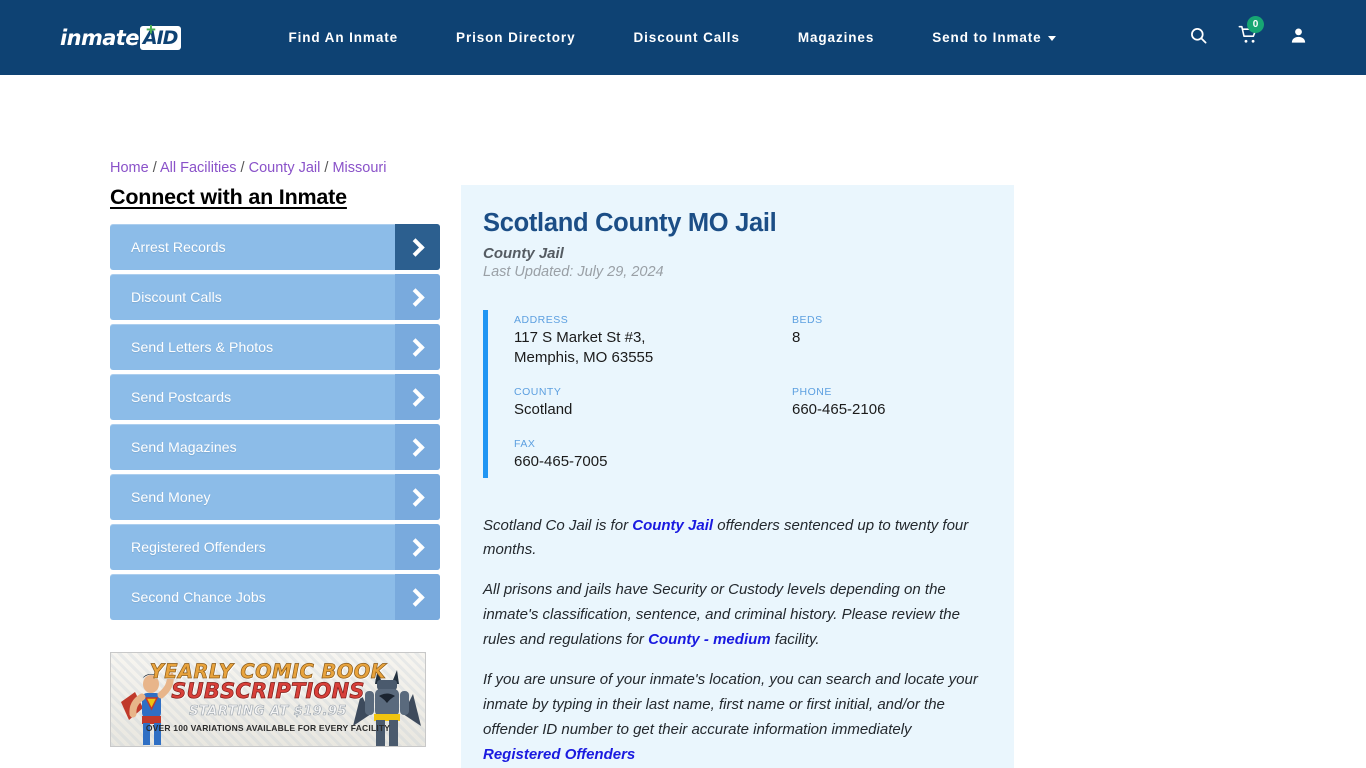 This screenshot has height=768, width=1366. Describe the element at coordinates (198, 168) in the screenshot. I see `breadcrumb-item-all-facilities: All Facilities` at that location.